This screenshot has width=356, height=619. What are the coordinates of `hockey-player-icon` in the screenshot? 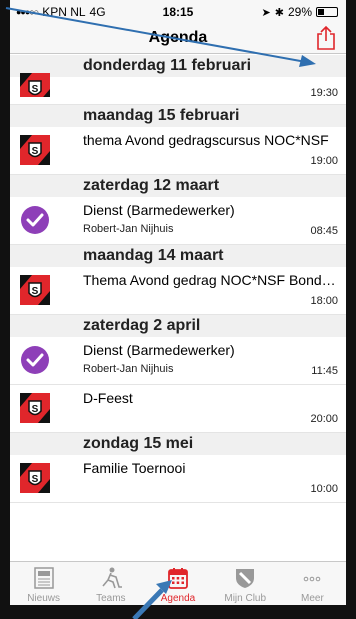 It's located at (111, 578).